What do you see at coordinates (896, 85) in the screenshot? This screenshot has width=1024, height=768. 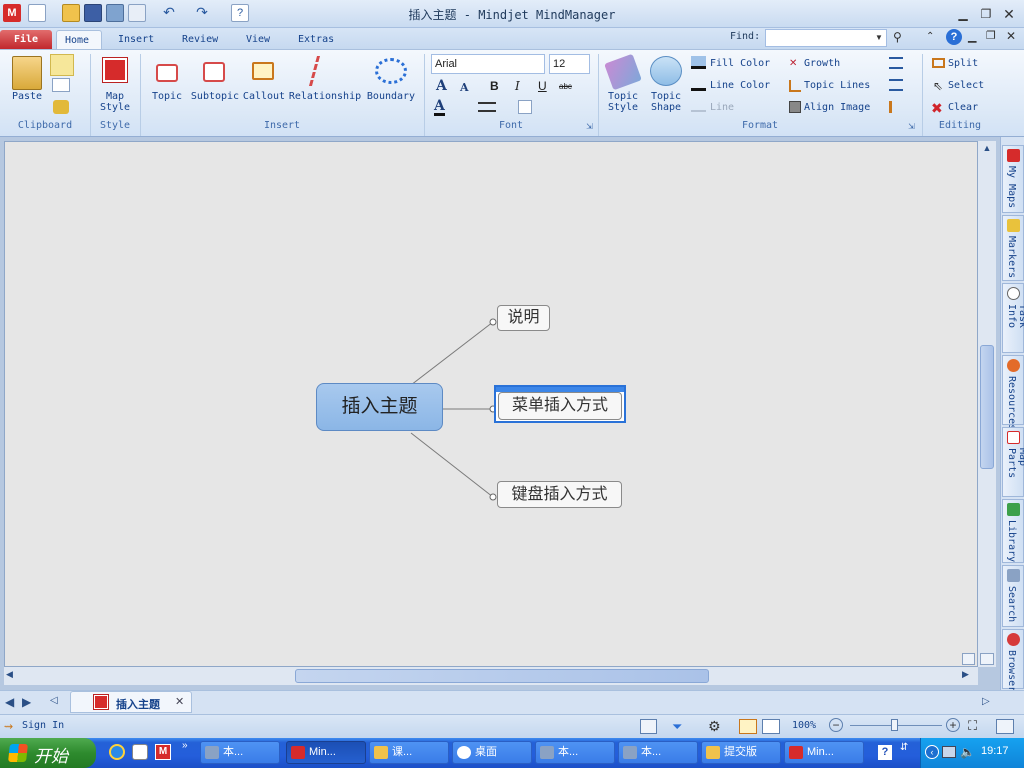 I see `spacing-icon` at bounding box center [896, 85].